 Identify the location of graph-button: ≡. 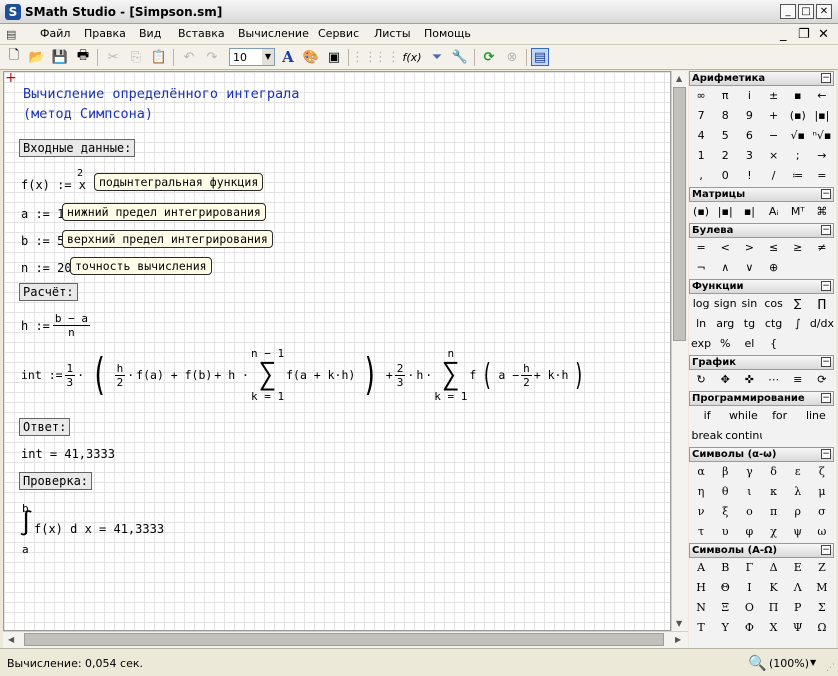
(798, 380).